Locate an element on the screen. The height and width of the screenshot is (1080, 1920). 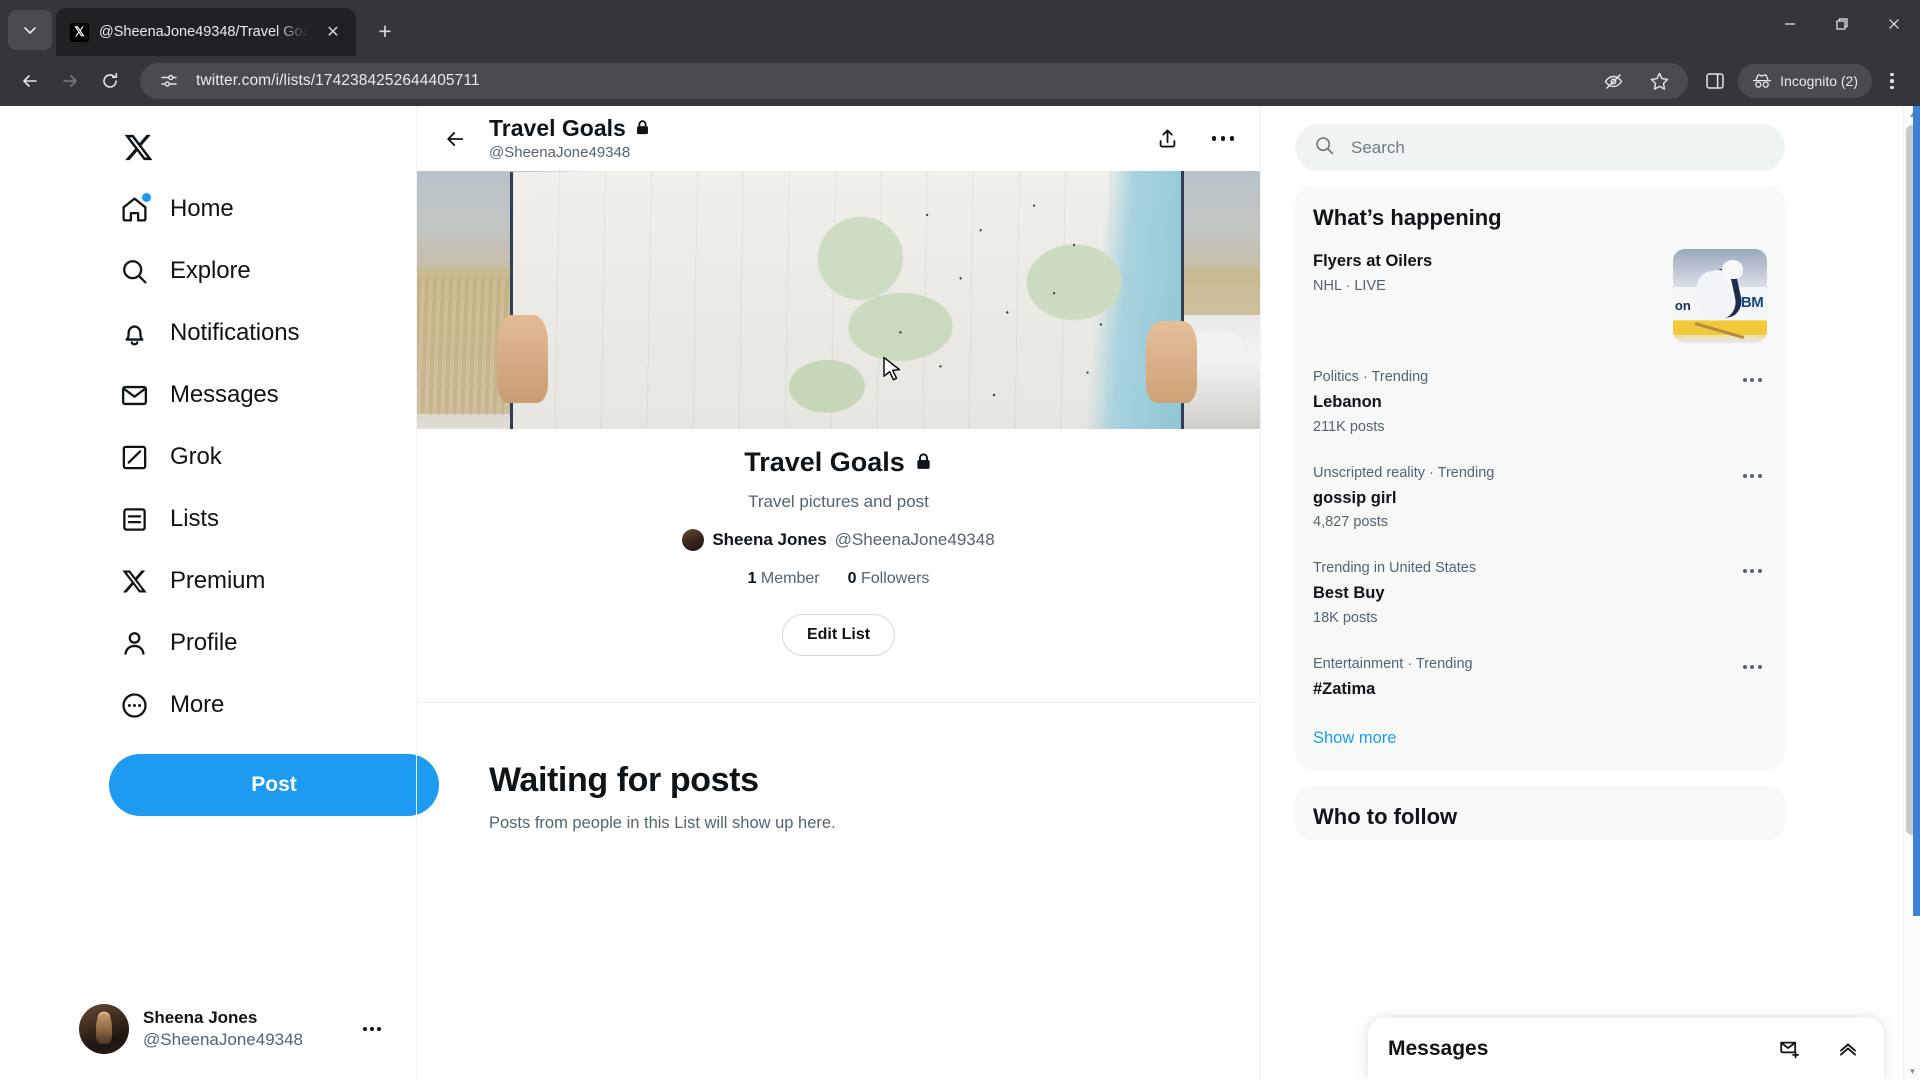
new-tab-button: + is located at coordinates (385, 31).